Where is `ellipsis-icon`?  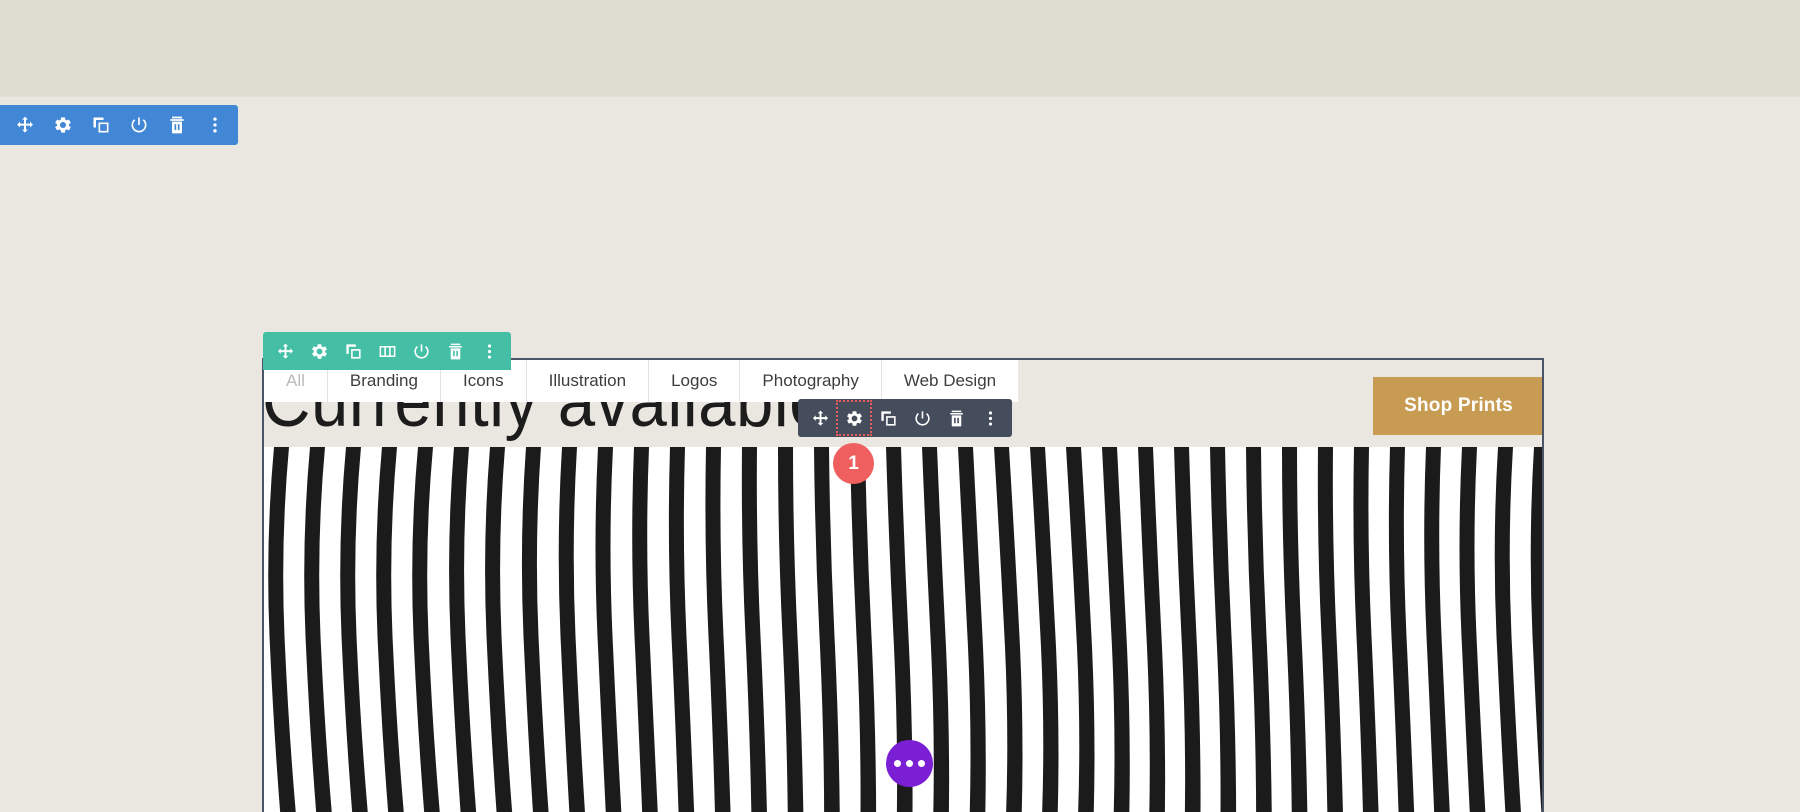 ellipsis-icon is located at coordinates (909, 763).